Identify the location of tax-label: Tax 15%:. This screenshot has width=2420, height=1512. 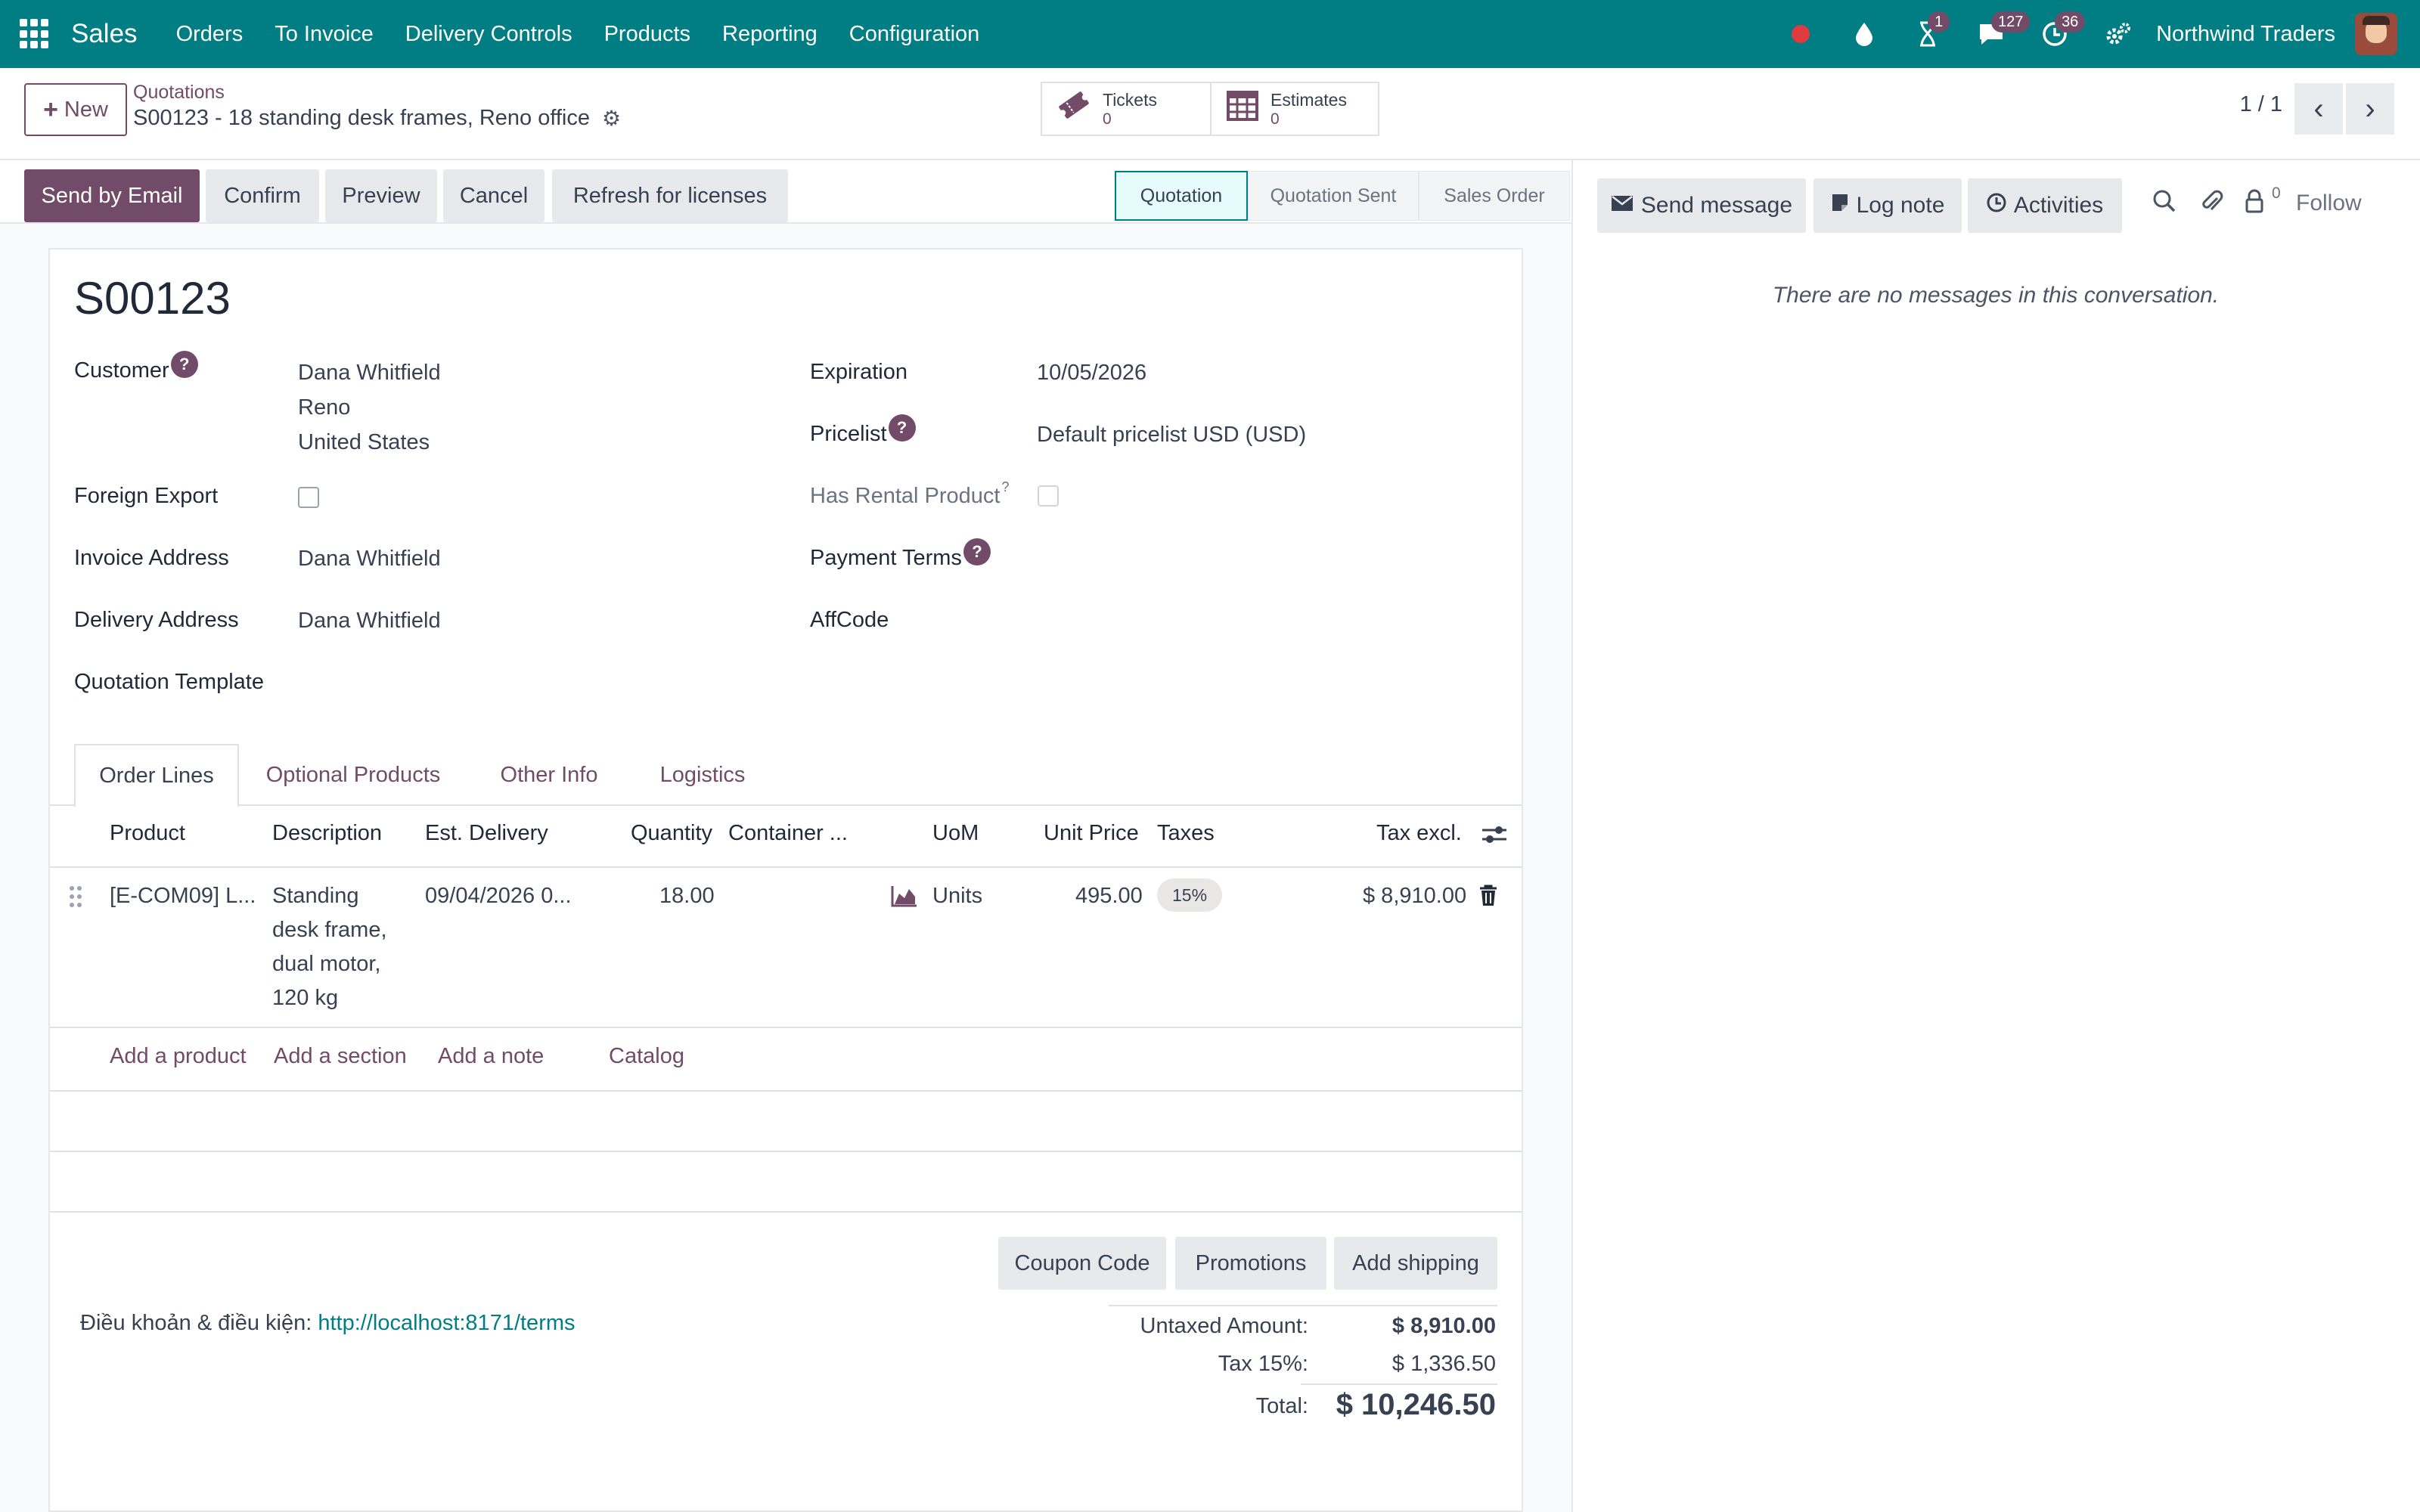
(1263, 1364).